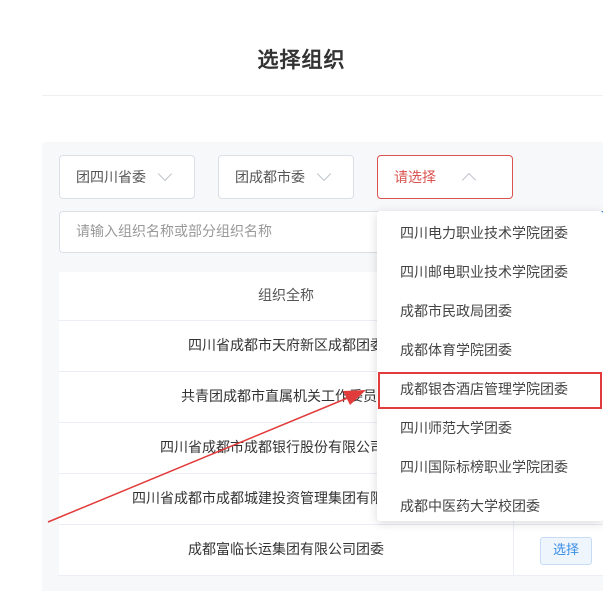 Image resolution: width=603 pixels, height=591 pixels. What do you see at coordinates (415, 178) in the screenshot?
I see `unit-select-value: 请选择` at bounding box center [415, 178].